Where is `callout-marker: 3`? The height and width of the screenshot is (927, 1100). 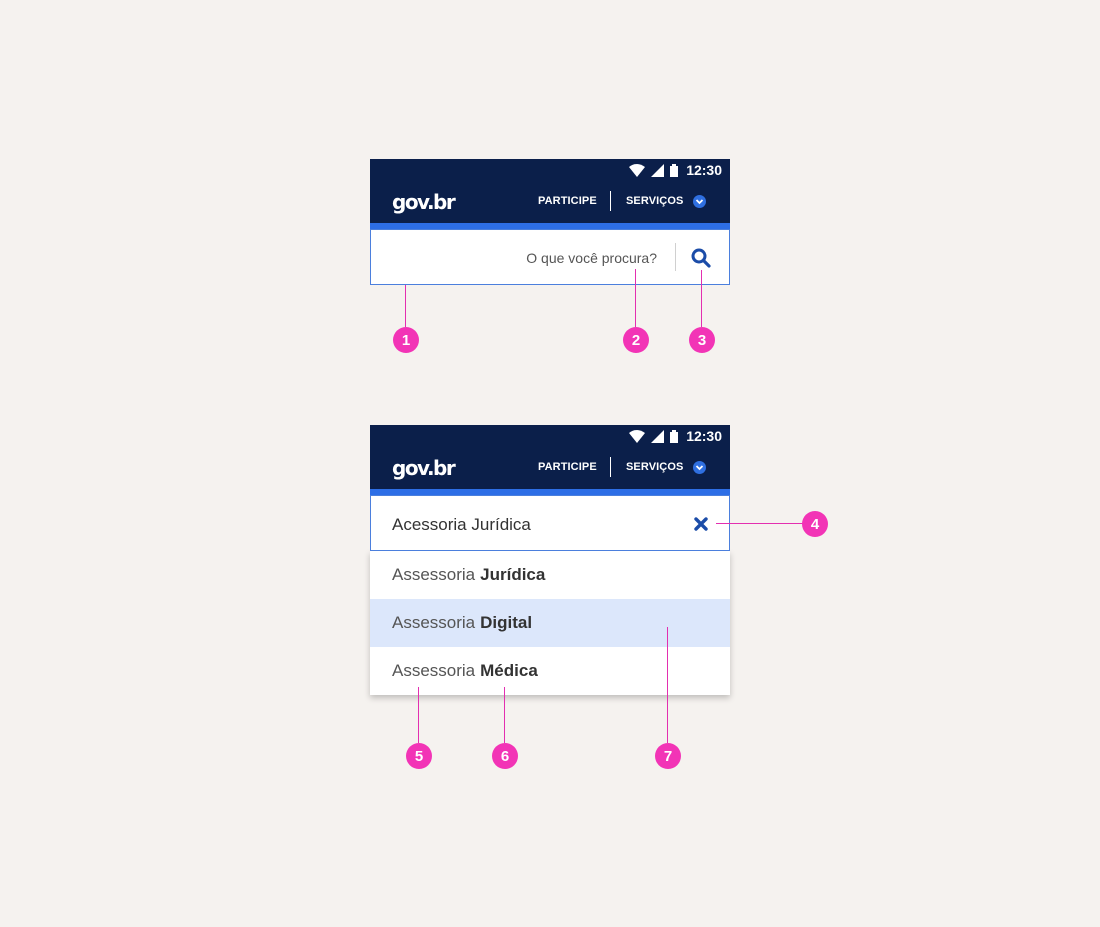 callout-marker: 3 is located at coordinates (702, 340).